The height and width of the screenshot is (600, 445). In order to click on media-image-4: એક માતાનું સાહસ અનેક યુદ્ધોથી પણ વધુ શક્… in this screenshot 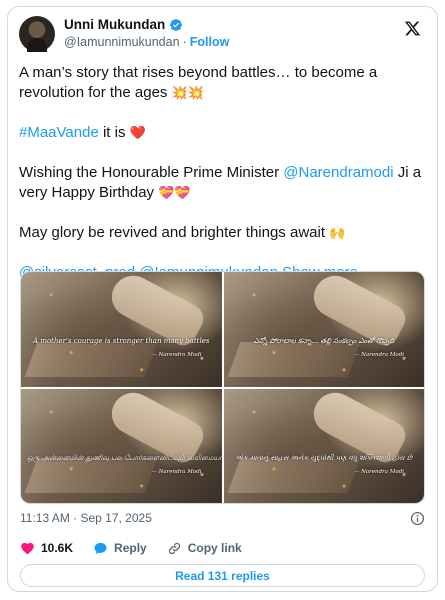, I will do `click(323, 445)`.